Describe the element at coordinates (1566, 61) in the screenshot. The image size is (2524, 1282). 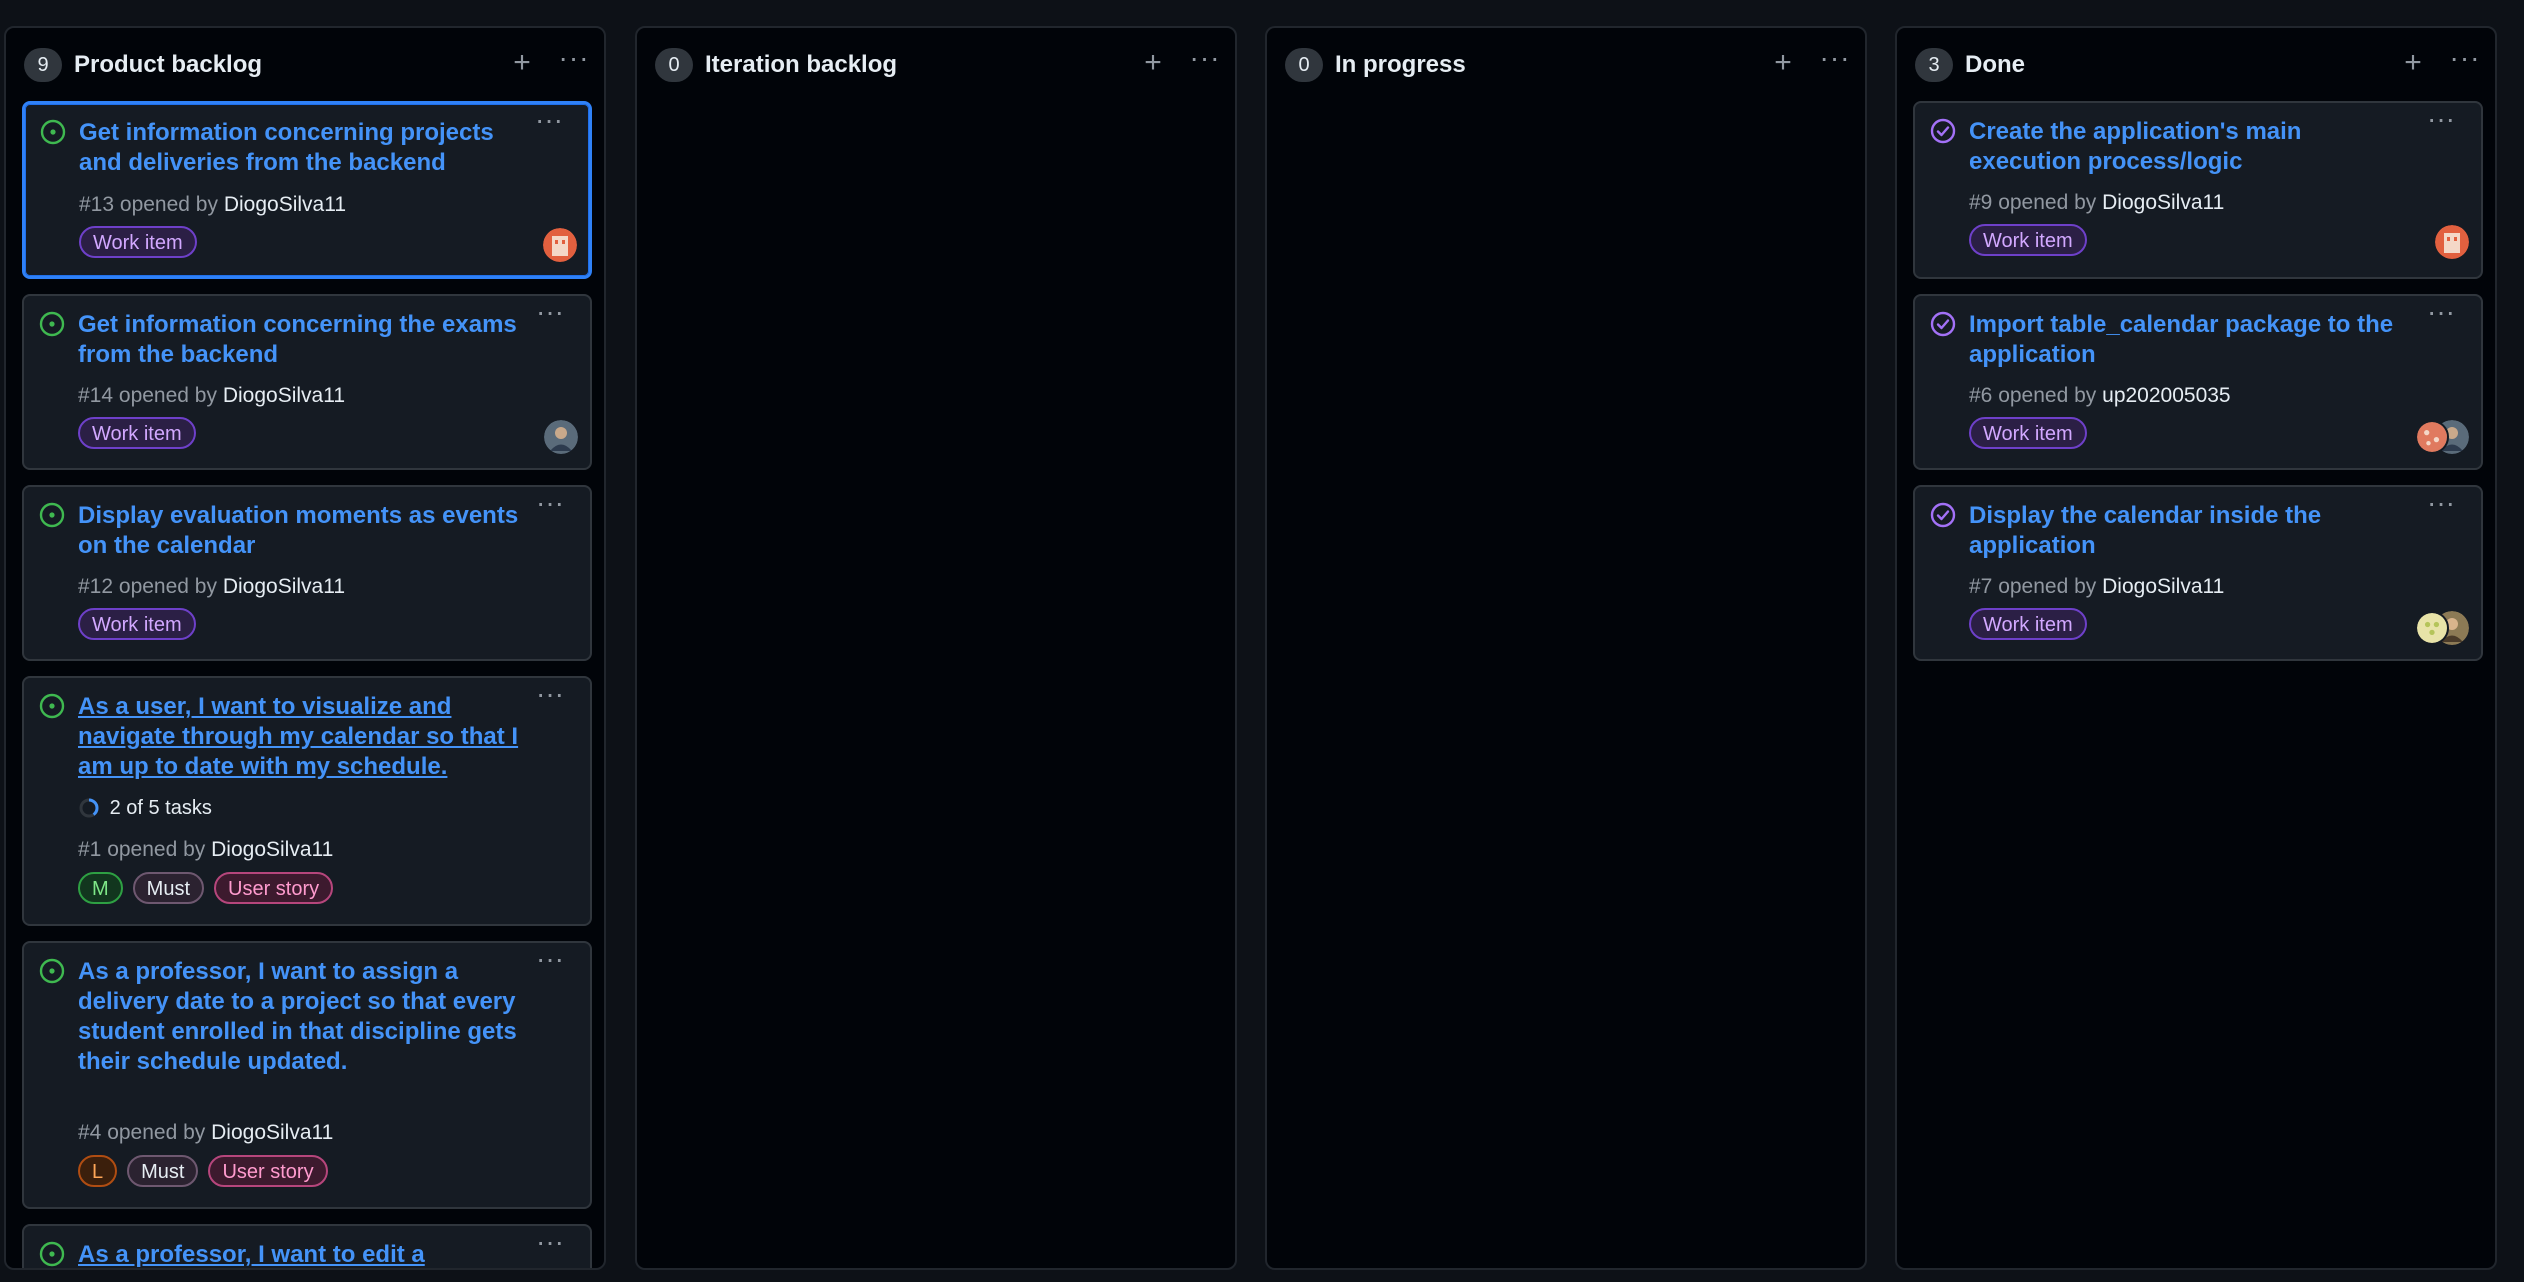
I see `column-header: 0 In progress + ···` at that location.